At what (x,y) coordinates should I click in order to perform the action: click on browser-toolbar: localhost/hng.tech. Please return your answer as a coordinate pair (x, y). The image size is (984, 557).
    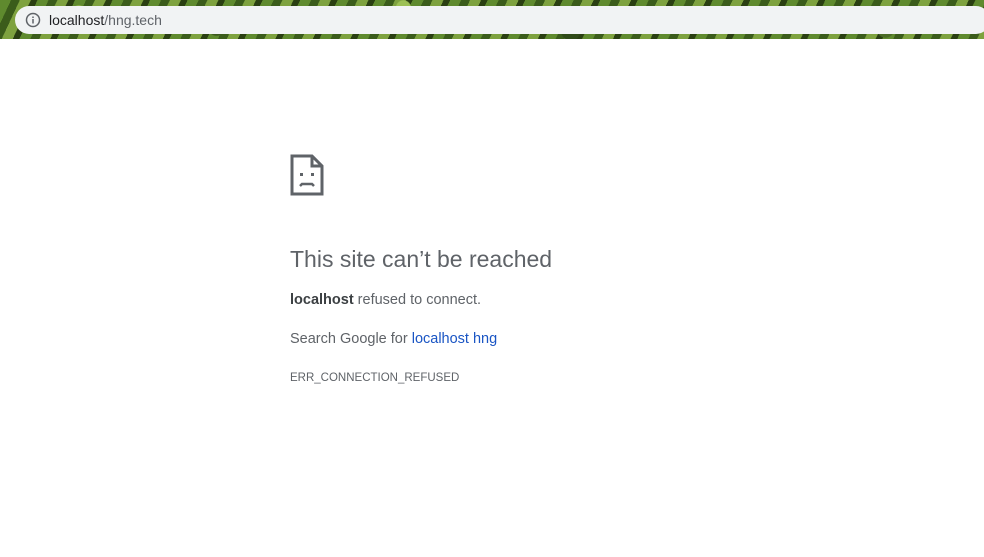
    Looking at the image, I should click on (492, 19).